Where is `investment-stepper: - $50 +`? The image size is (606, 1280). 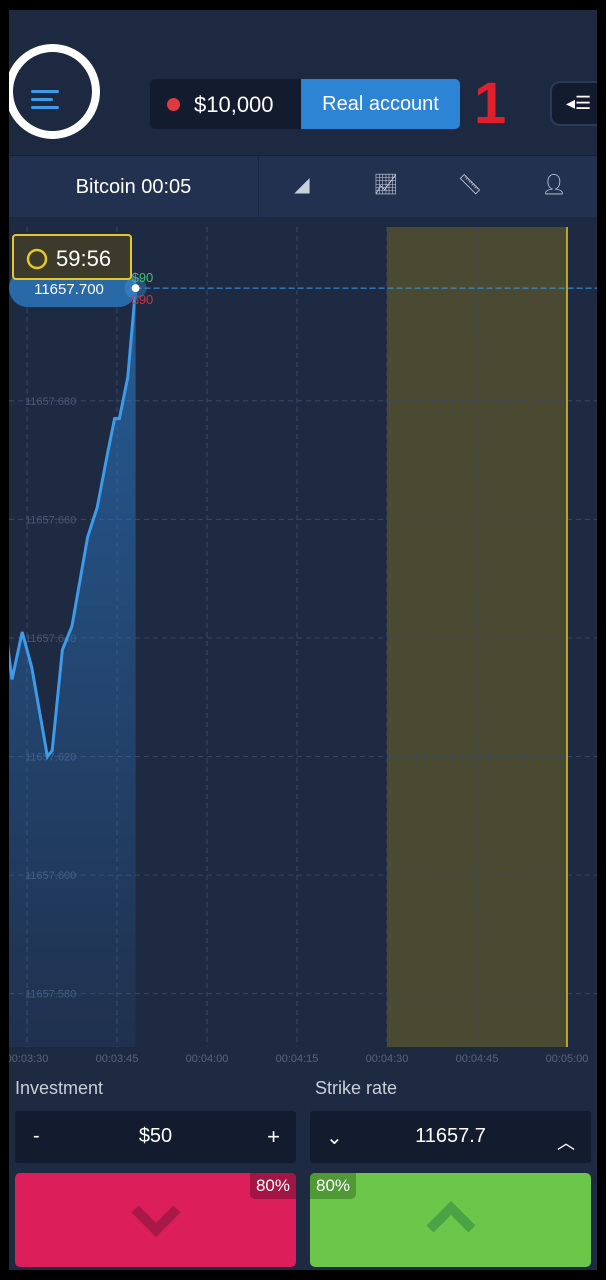
investment-stepper: - $50 + is located at coordinates (155, 1137).